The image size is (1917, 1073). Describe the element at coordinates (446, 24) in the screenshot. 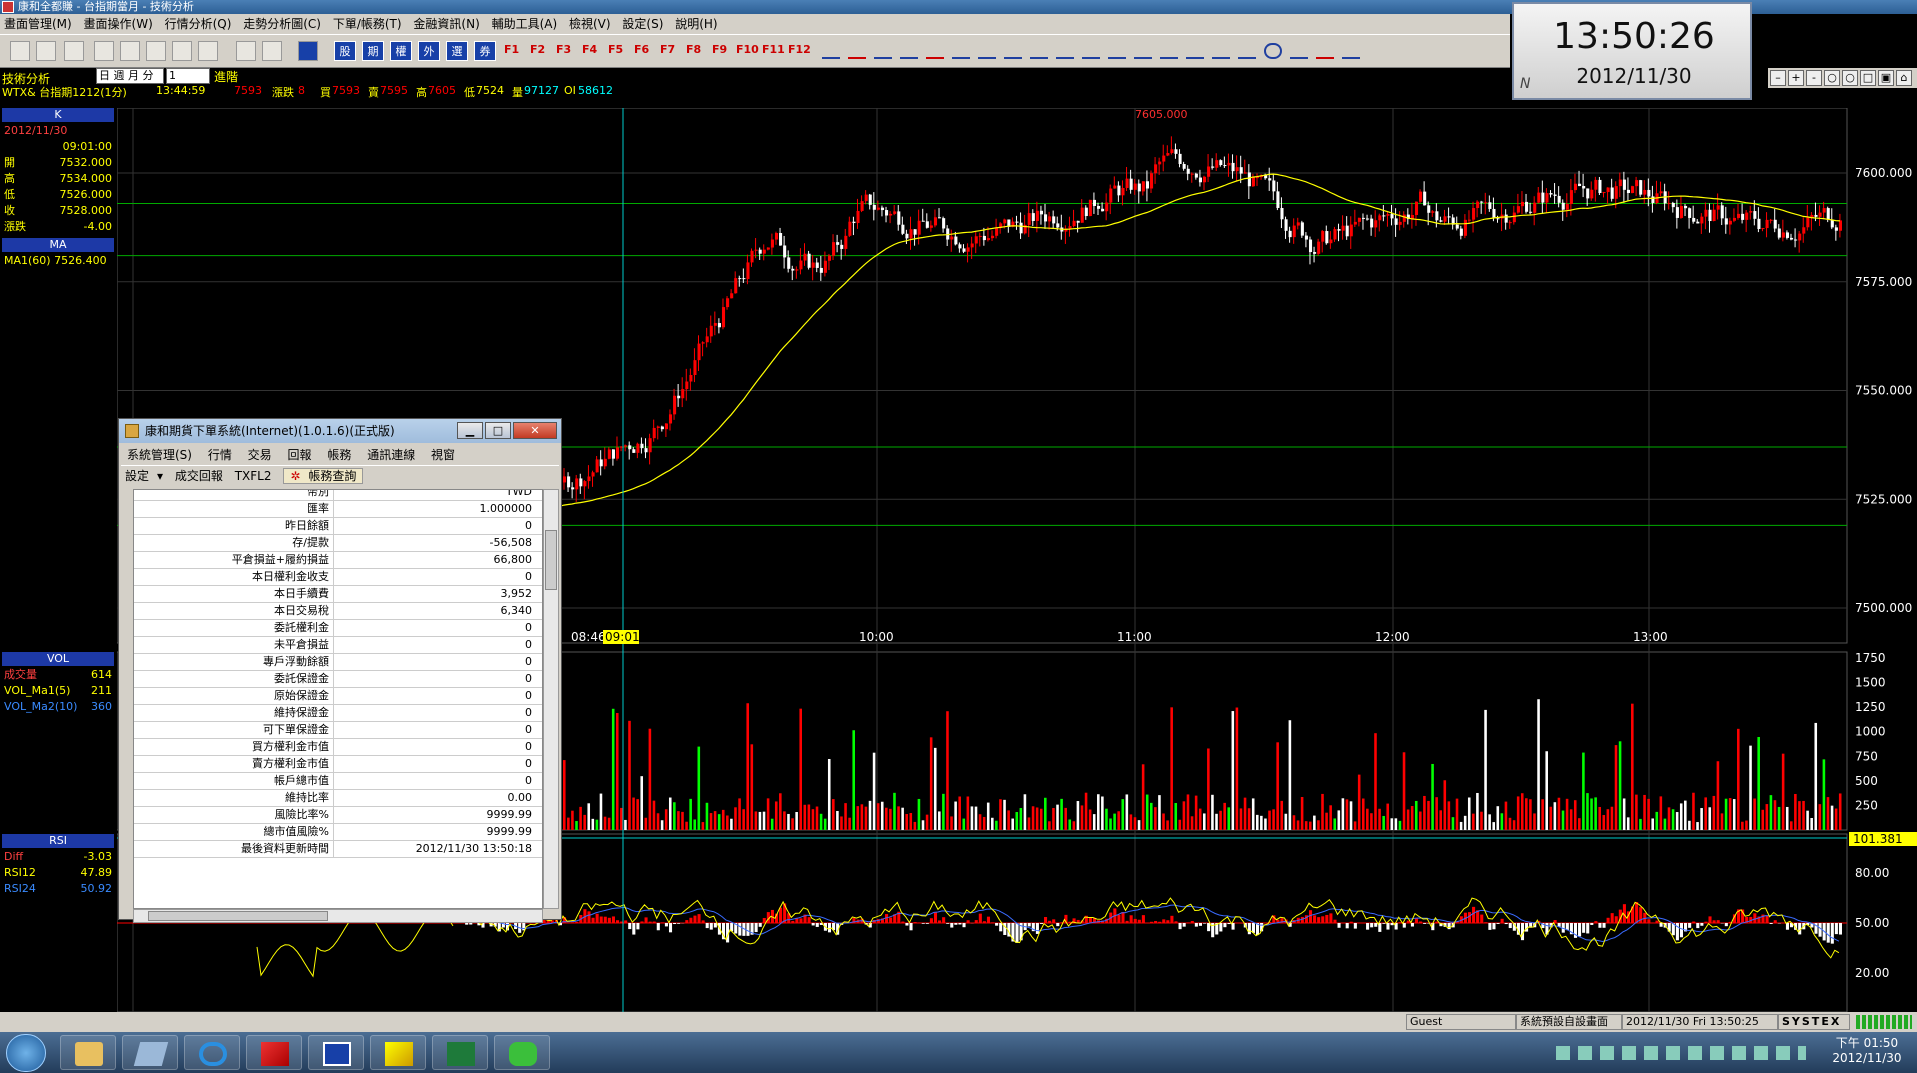

I see `menu-item-financial-info: 金融資訊(N)` at that location.